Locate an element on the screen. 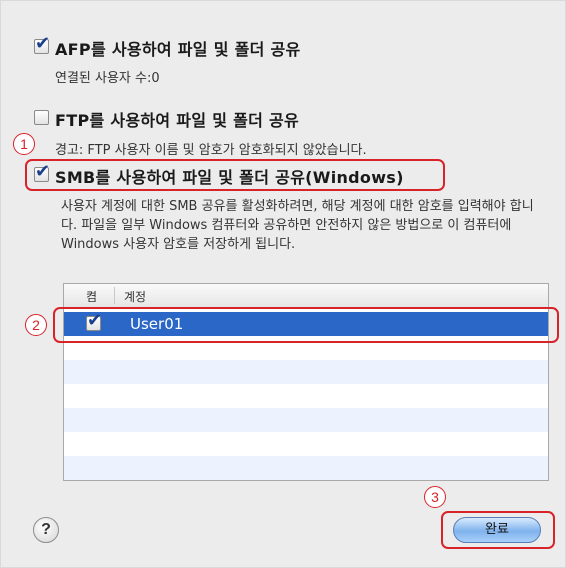 The width and height of the screenshot is (566, 568). callout-2-highlight is located at coordinates (306, 325).